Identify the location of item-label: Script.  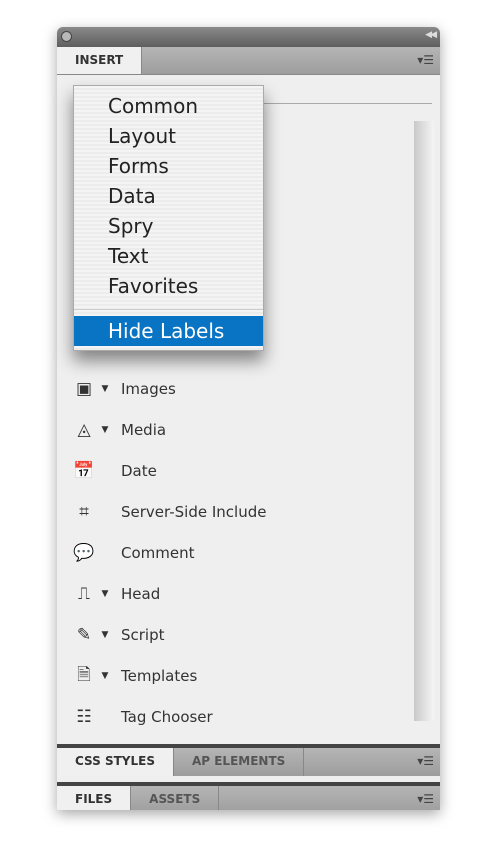
(143, 635).